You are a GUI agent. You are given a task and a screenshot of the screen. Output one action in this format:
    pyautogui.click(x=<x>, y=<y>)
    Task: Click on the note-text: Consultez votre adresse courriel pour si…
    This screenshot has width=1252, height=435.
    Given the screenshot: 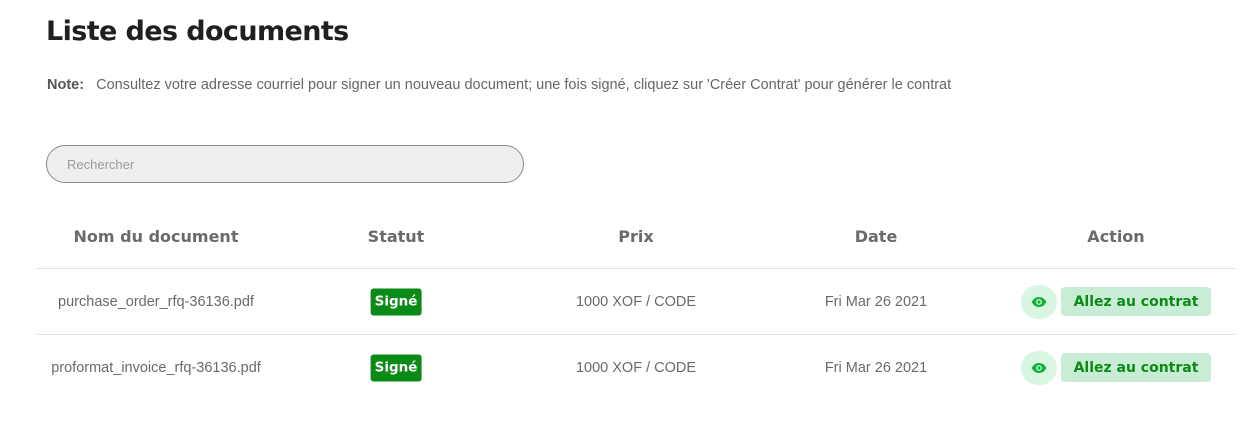 What is the action you would take?
    pyautogui.click(x=524, y=85)
    